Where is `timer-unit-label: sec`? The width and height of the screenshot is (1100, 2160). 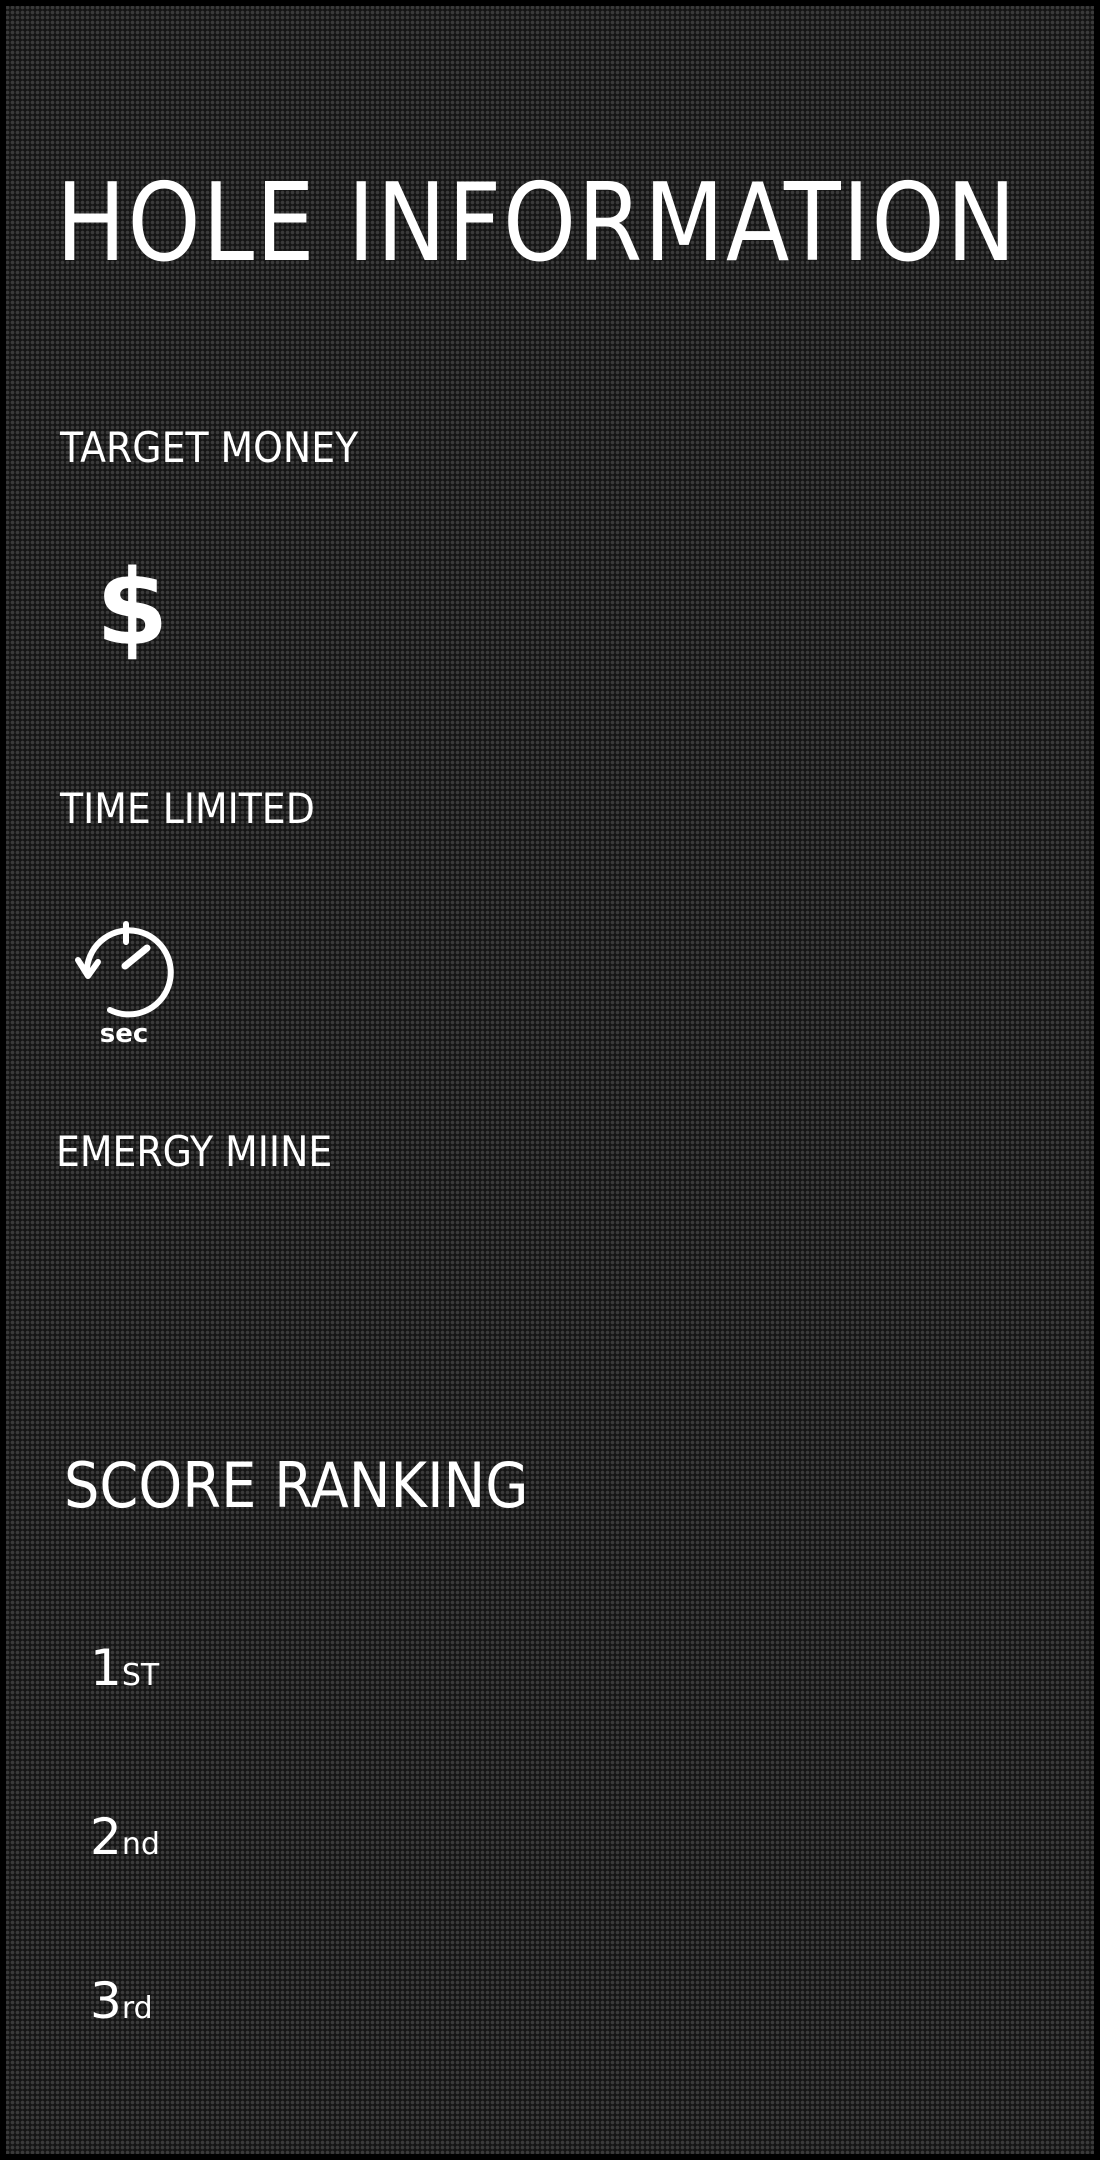
timer-unit-label: sec is located at coordinates (124, 1033).